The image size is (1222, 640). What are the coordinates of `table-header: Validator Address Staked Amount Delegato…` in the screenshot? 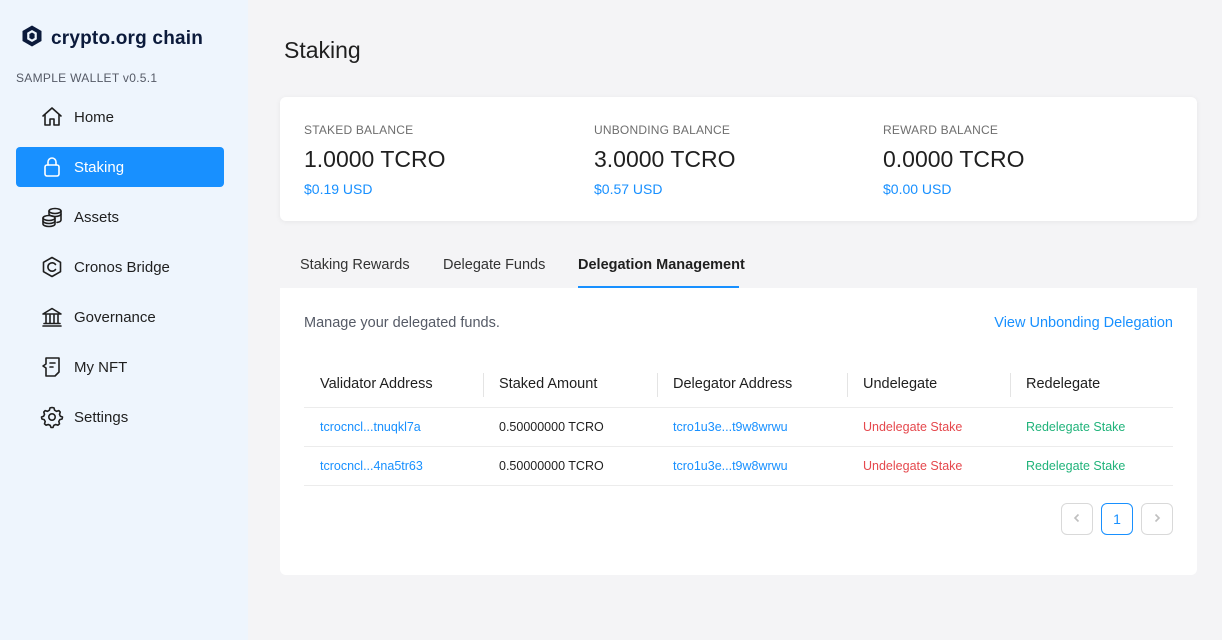 It's located at (738, 384).